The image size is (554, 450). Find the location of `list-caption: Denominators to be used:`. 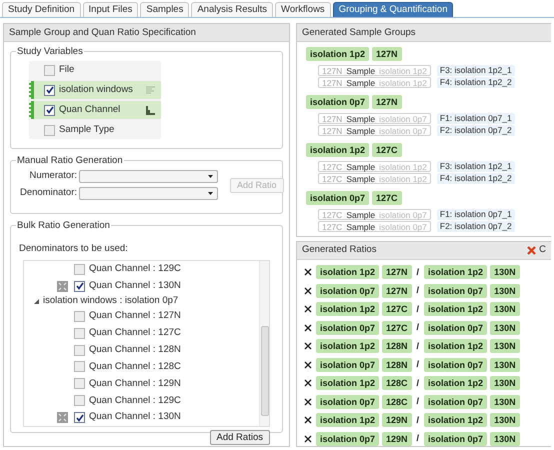

list-caption: Denominators to be used: is located at coordinates (73, 248).